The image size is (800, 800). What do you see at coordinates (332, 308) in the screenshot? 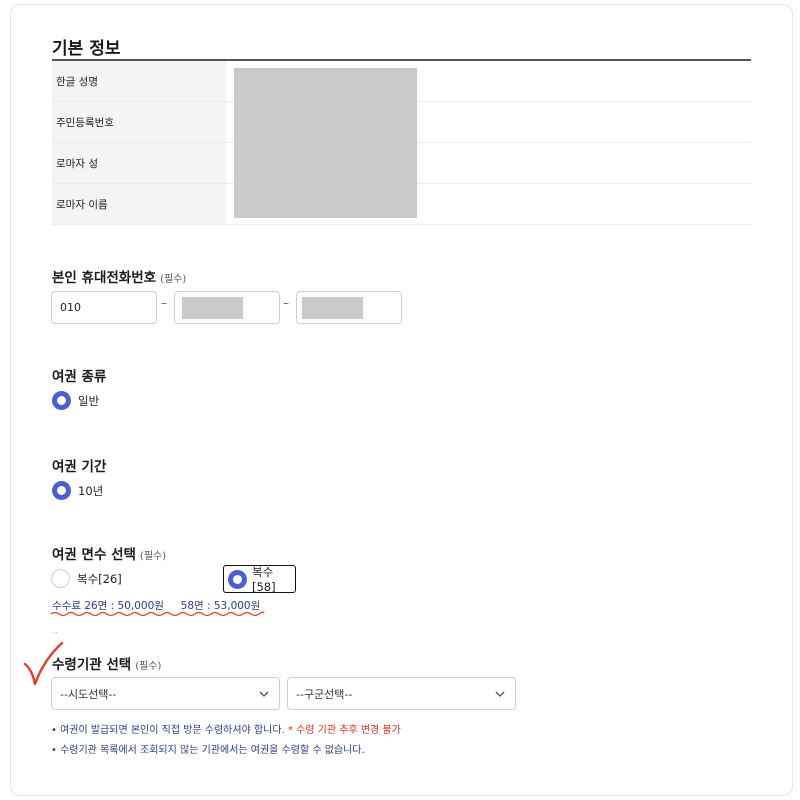
I see `redacted-phone-last` at bounding box center [332, 308].